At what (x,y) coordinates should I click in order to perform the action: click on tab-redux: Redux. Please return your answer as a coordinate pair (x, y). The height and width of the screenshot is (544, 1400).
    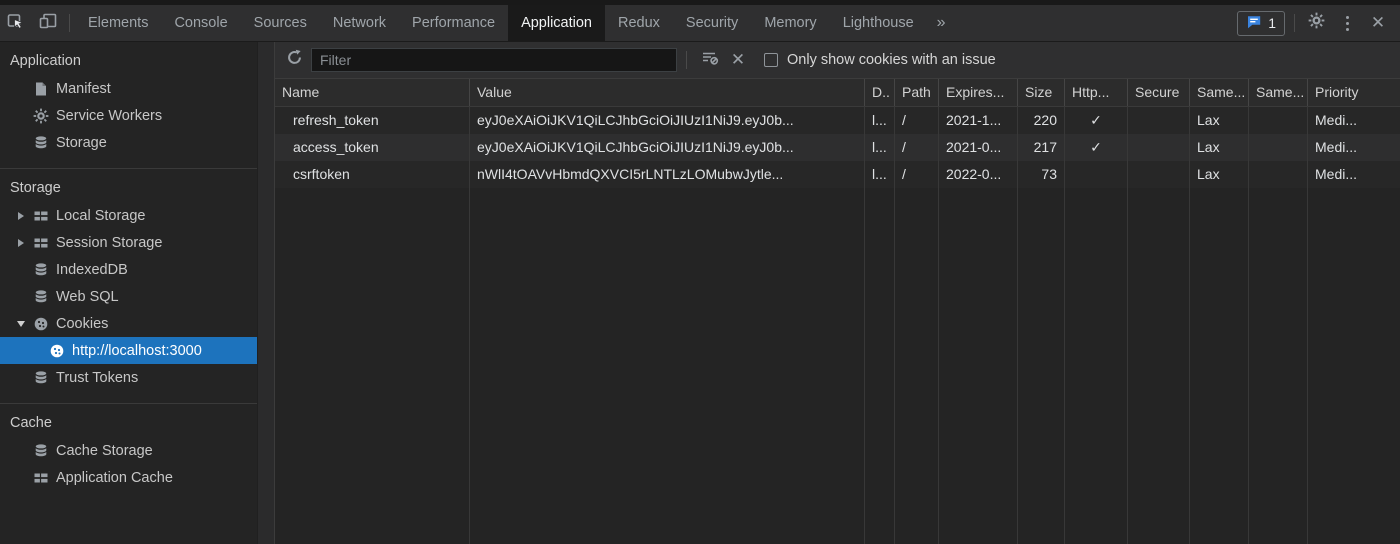
    Looking at the image, I should click on (639, 23).